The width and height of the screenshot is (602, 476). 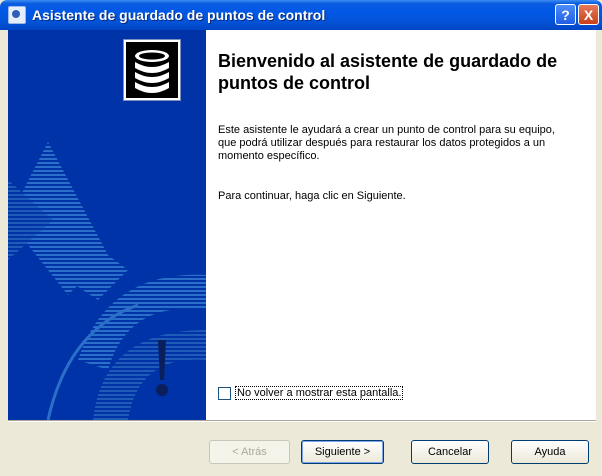 I want to click on dont-show-again-row: No volver a mostrar esta pantalla., so click(x=311, y=393).